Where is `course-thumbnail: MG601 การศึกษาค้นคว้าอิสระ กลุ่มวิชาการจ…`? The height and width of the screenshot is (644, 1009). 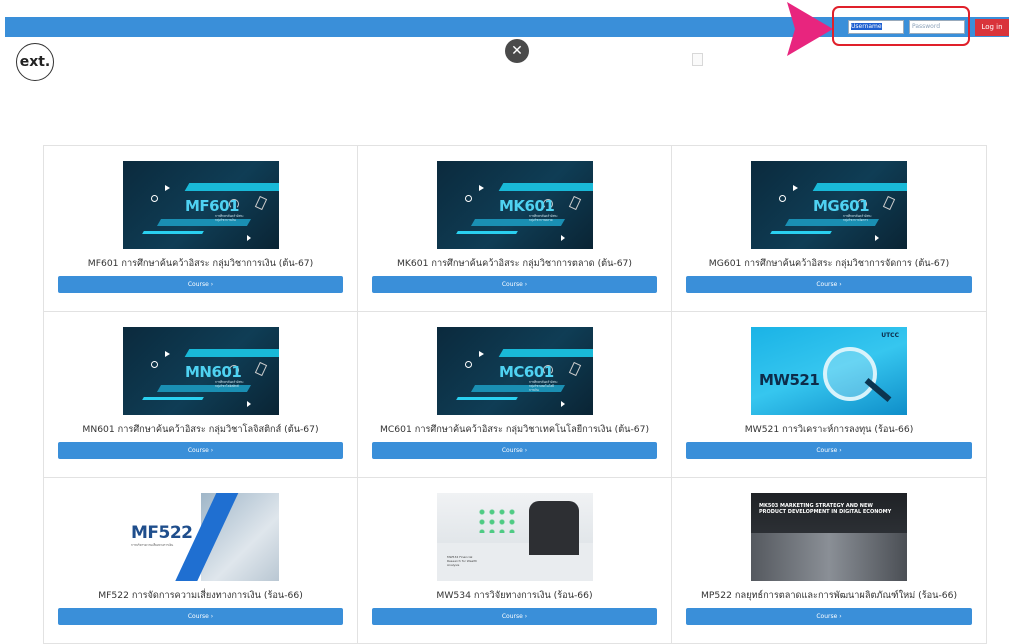 course-thumbnail: MG601 การศึกษาค้นคว้าอิสระ กลุ่มวิชาการจ… is located at coordinates (829, 205).